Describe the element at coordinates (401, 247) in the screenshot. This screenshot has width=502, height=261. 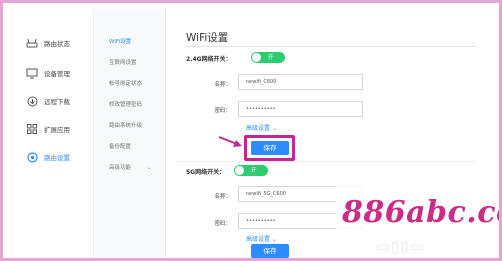
I see `watermark-faded-logo: ▭▯▯▭` at that location.